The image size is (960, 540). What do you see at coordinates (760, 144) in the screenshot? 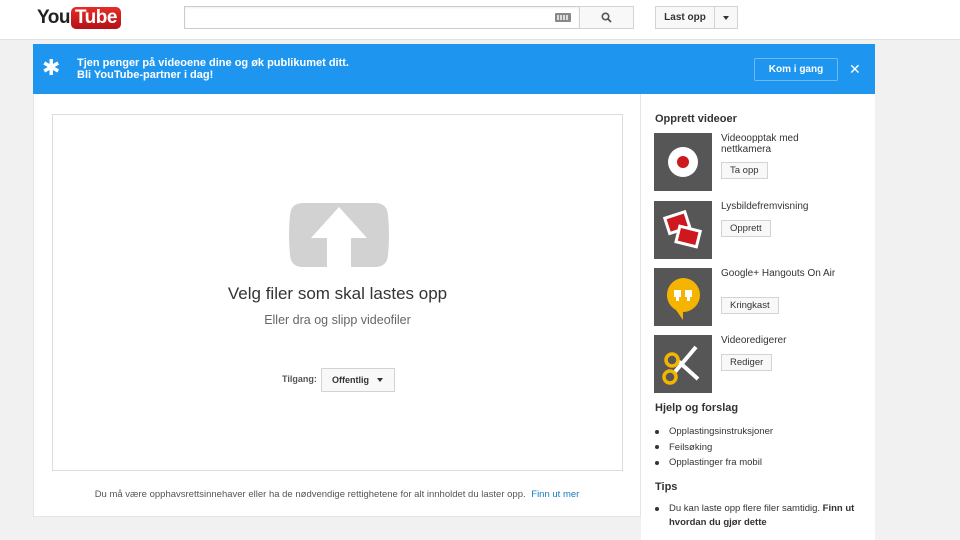
I see `tool-label: Videoopptak med nettkamera` at bounding box center [760, 144].